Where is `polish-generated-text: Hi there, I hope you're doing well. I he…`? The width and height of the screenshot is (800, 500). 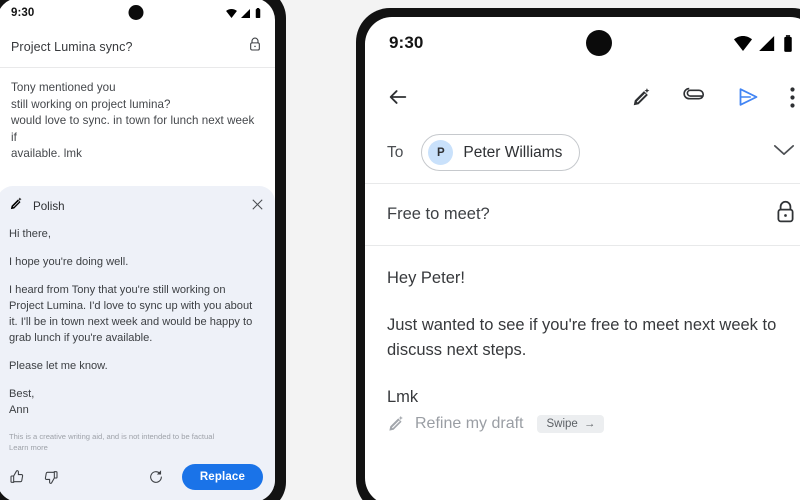 polish-generated-text: Hi there, I hope you're doing well. I he… is located at coordinates (136, 317).